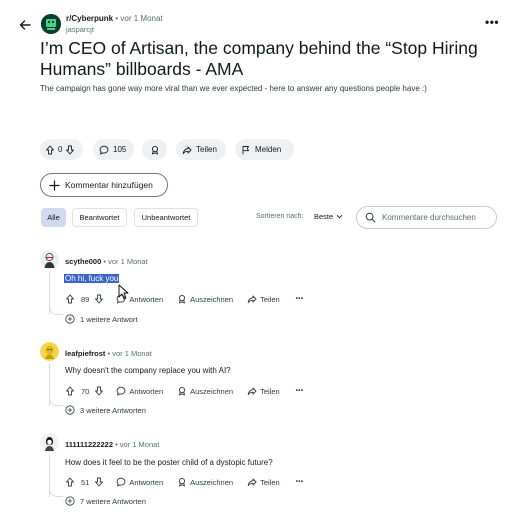 This screenshot has height=512, width=505. Describe the element at coordinates (109, 185) in the screenshot. I see `add-comment-label: Kommentar hinzufügen` at that location.